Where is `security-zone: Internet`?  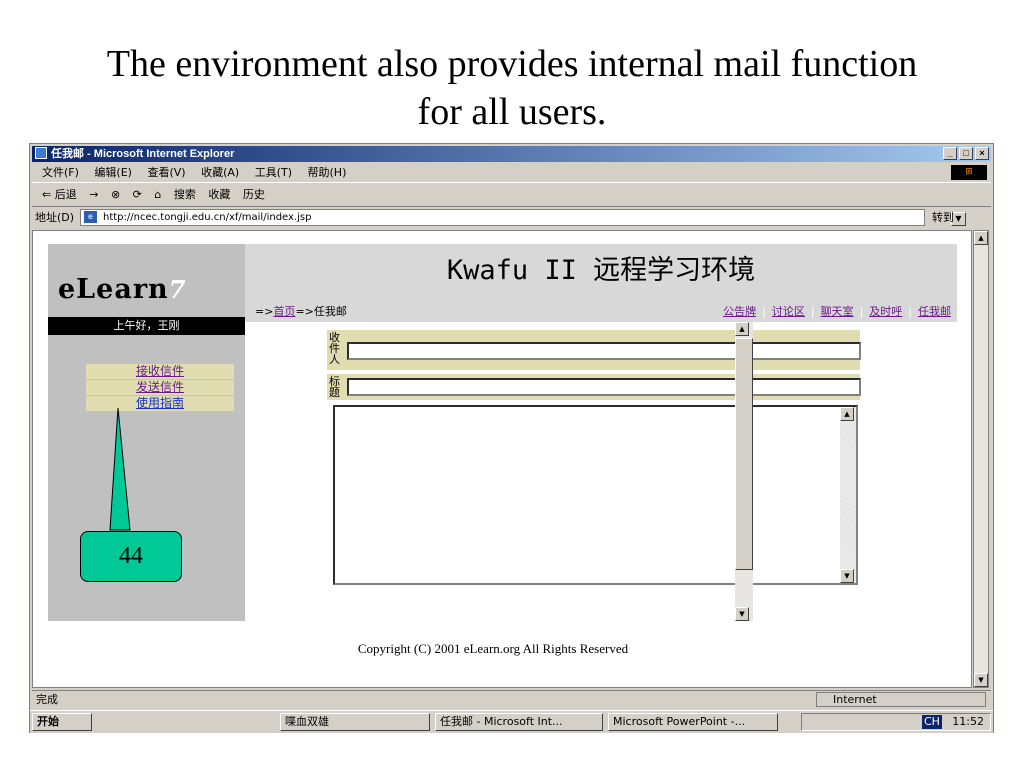
security-zone: Internet is located at coordinates (901, 699).